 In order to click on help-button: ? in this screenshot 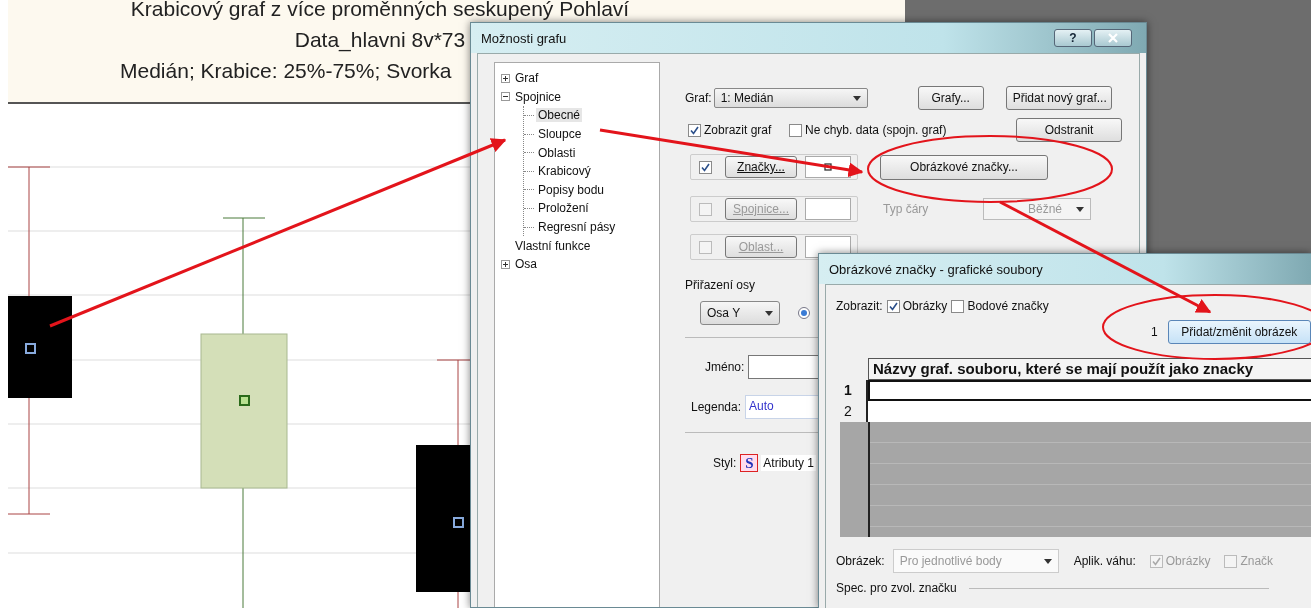, I will do `click(1073, 38)`.